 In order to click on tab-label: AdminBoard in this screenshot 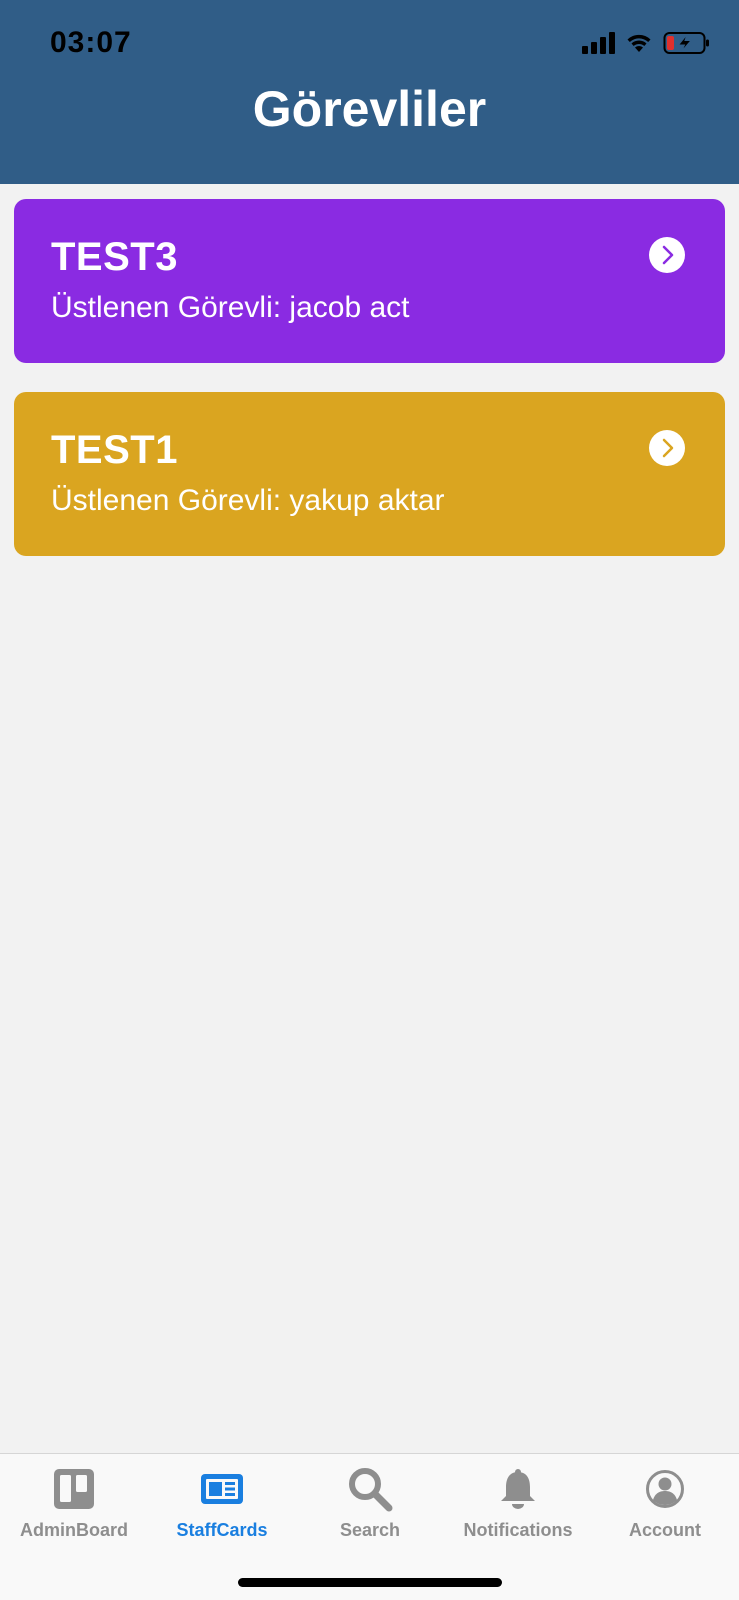, I will do `click(74, 1530)`.